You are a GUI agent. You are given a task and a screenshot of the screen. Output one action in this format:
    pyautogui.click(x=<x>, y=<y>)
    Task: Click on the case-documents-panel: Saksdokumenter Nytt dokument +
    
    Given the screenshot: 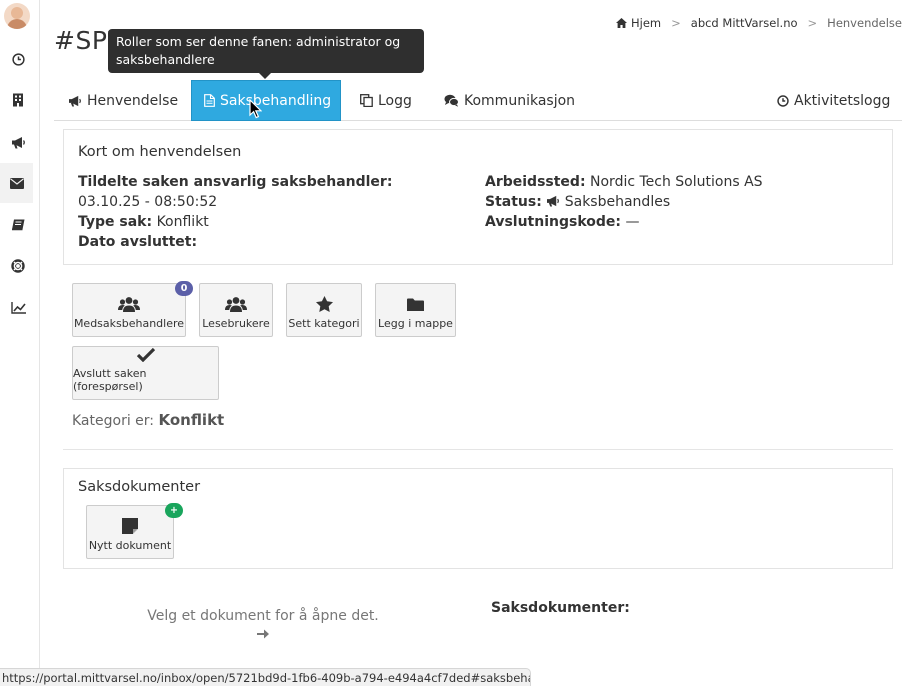 What is the action you would take?
    pyautogui.click(x=478, y=518)
    